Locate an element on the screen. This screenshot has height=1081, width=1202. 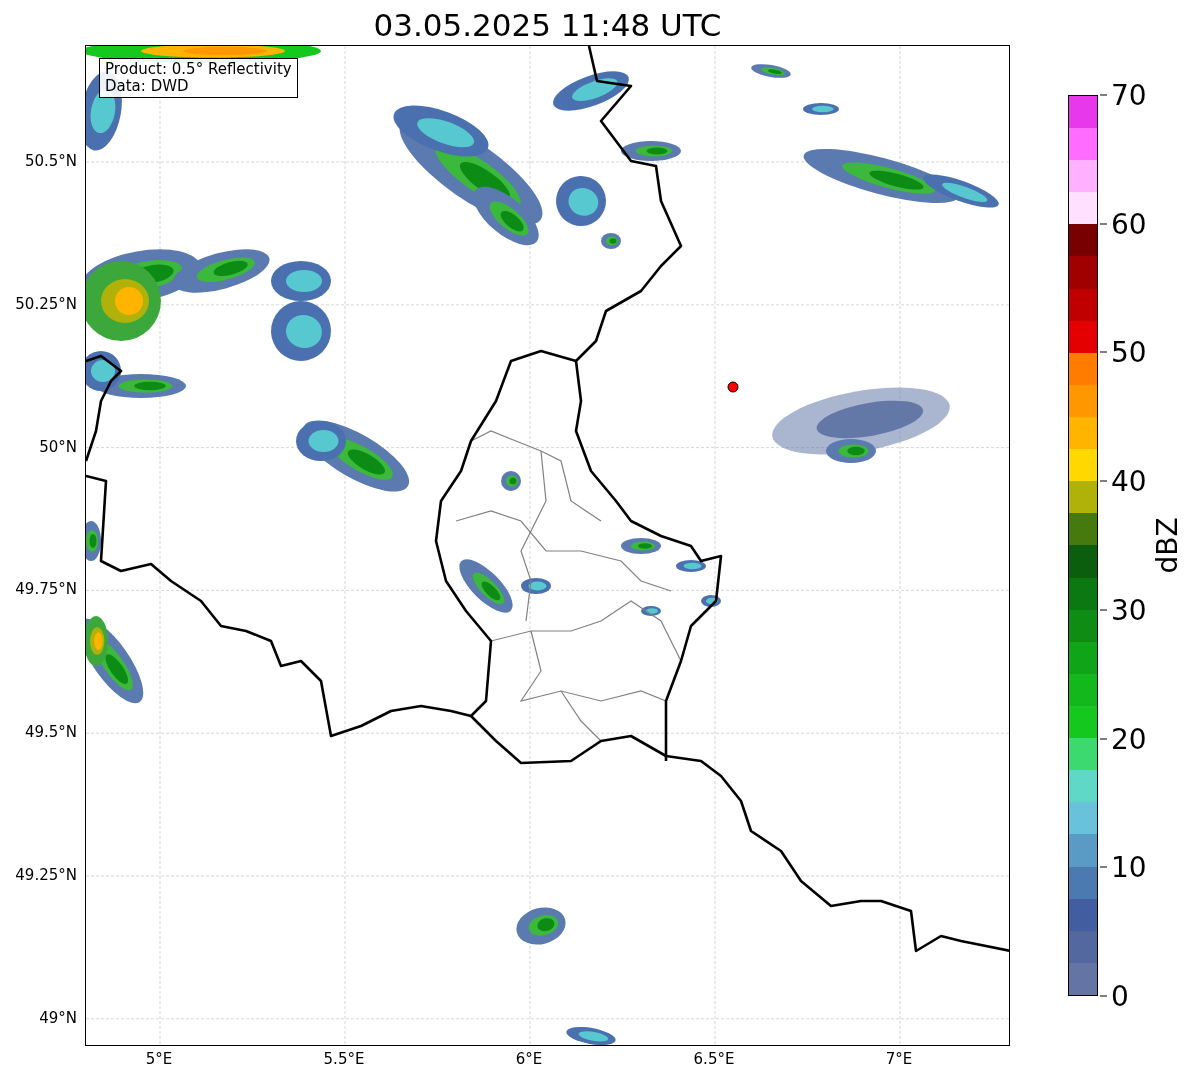
latitude-label: 49.25°N is located at coordinates (46, 875).